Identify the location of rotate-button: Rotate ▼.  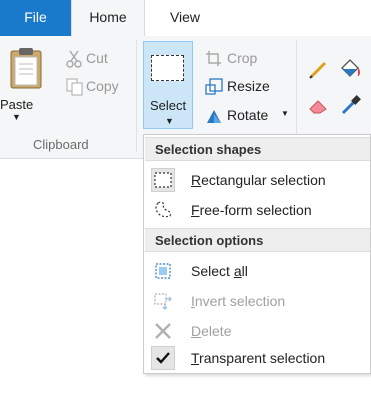
(250, 116).